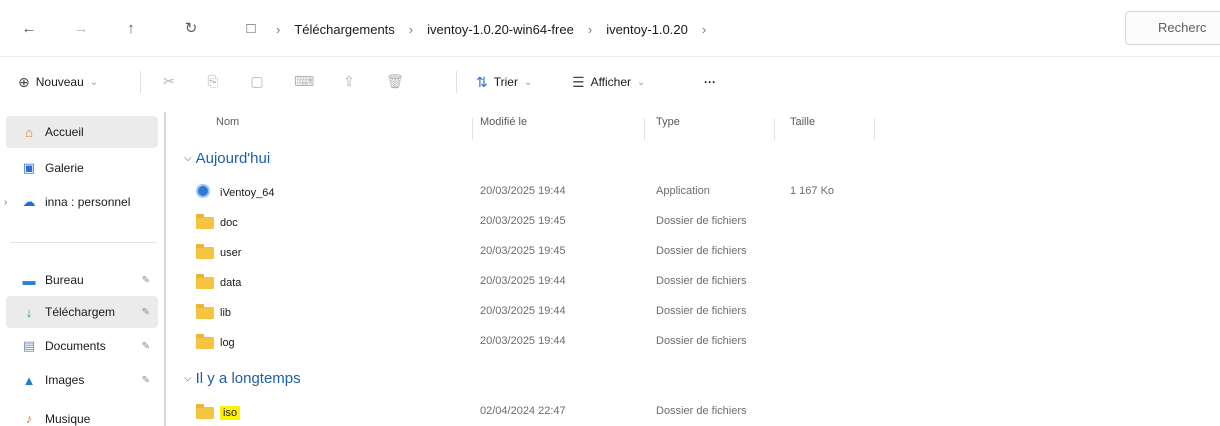 The height and width of the screenshot is (426, 1220). I want to click on sidebar-item-onedrive: › ☁ inna : personnel, so click(81, 202).